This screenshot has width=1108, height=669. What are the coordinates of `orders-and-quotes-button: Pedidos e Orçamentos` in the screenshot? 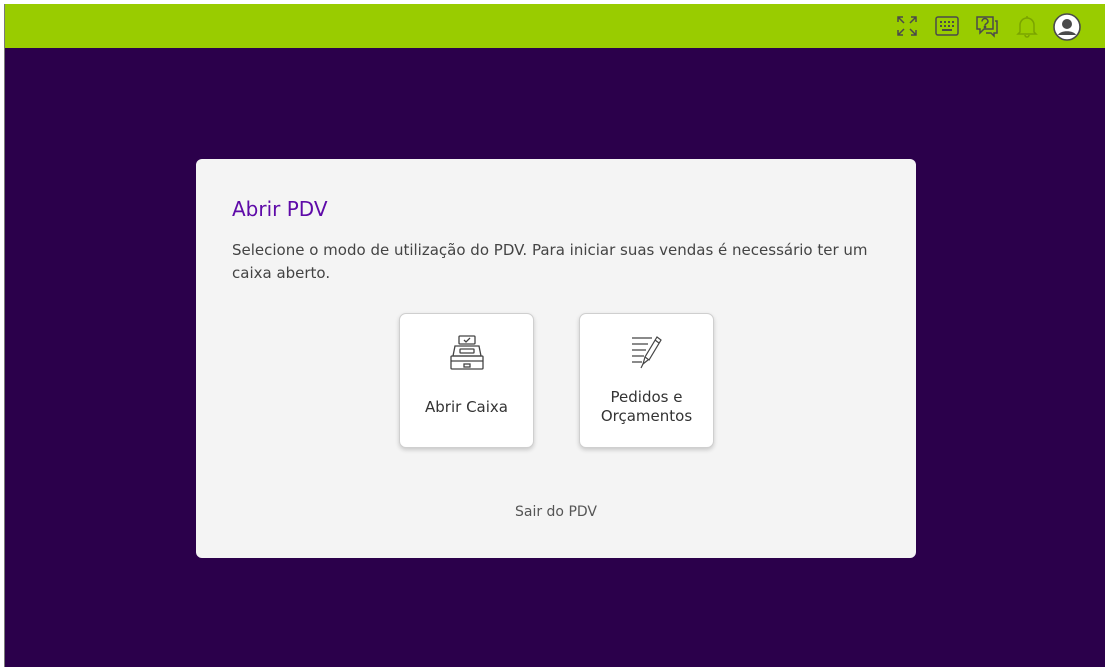 It's located at (646, 380).